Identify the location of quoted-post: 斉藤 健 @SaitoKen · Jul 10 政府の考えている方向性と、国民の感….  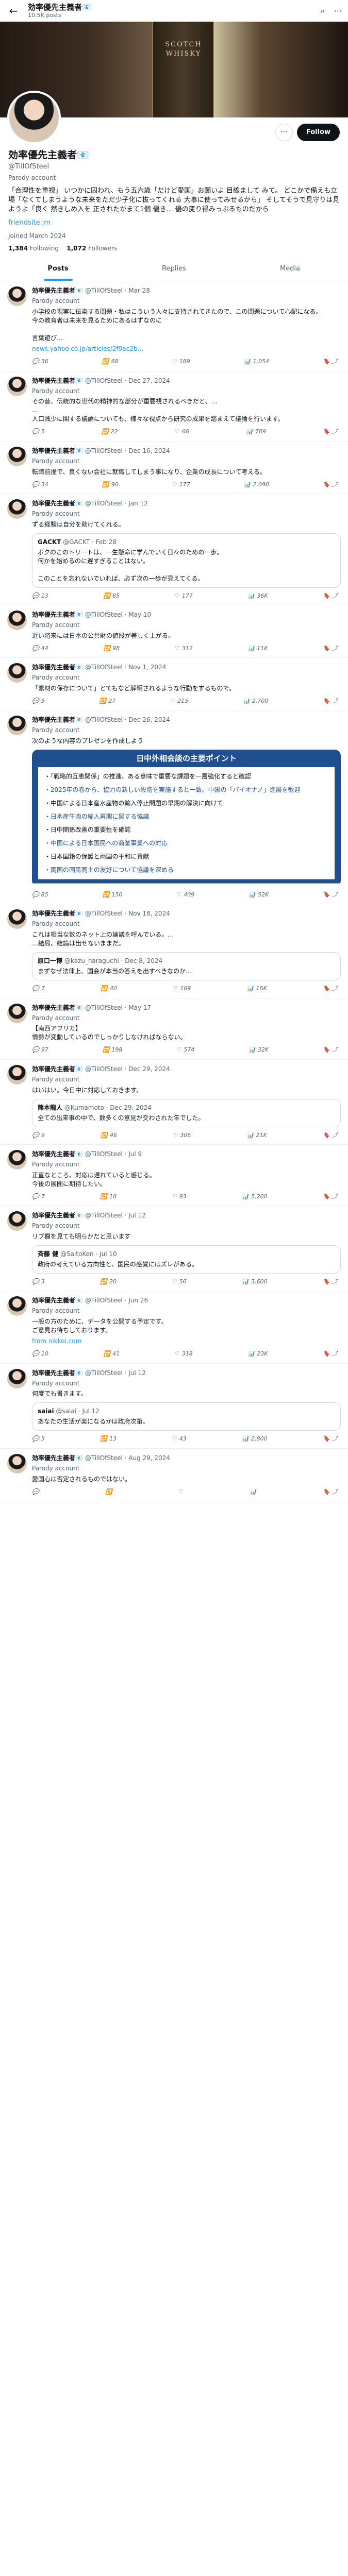
(186, 1259).